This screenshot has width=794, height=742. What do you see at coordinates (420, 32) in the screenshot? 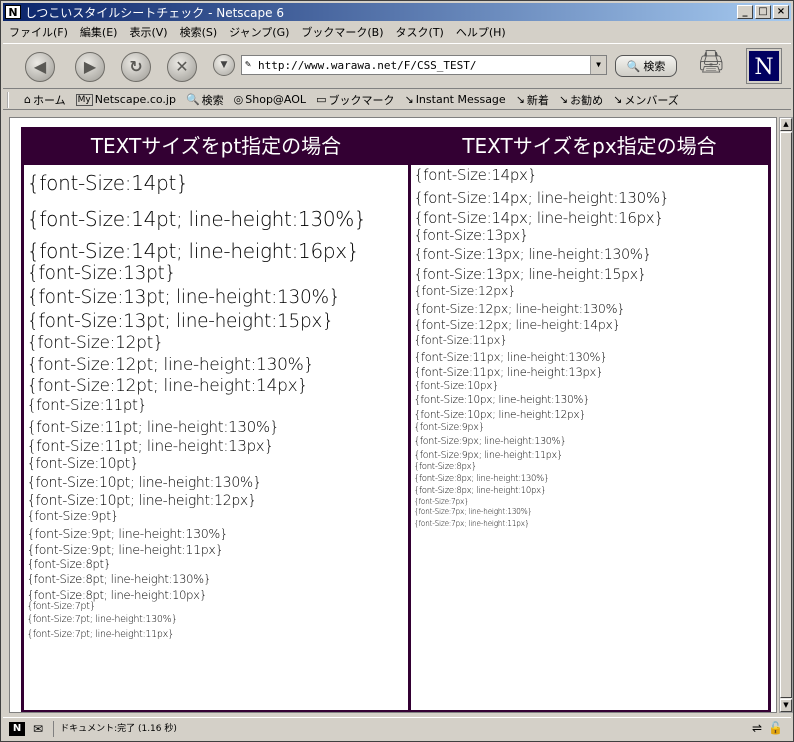
I see `menu-tasks: タスク(T)` at bounding box center [420, 32].